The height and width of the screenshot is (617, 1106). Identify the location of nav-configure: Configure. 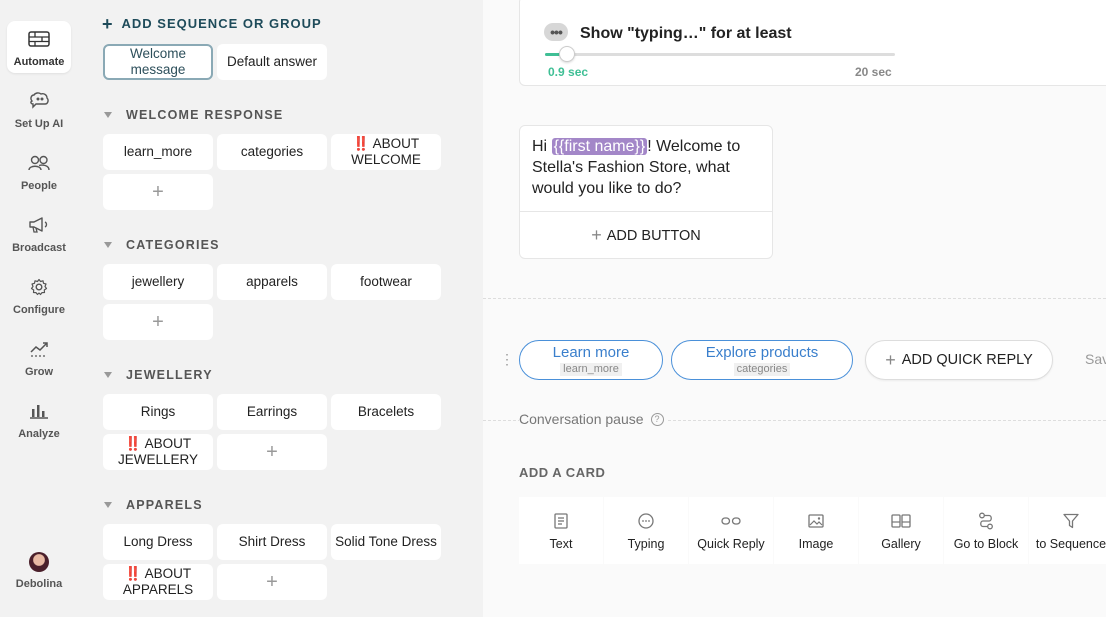
(39, 295).